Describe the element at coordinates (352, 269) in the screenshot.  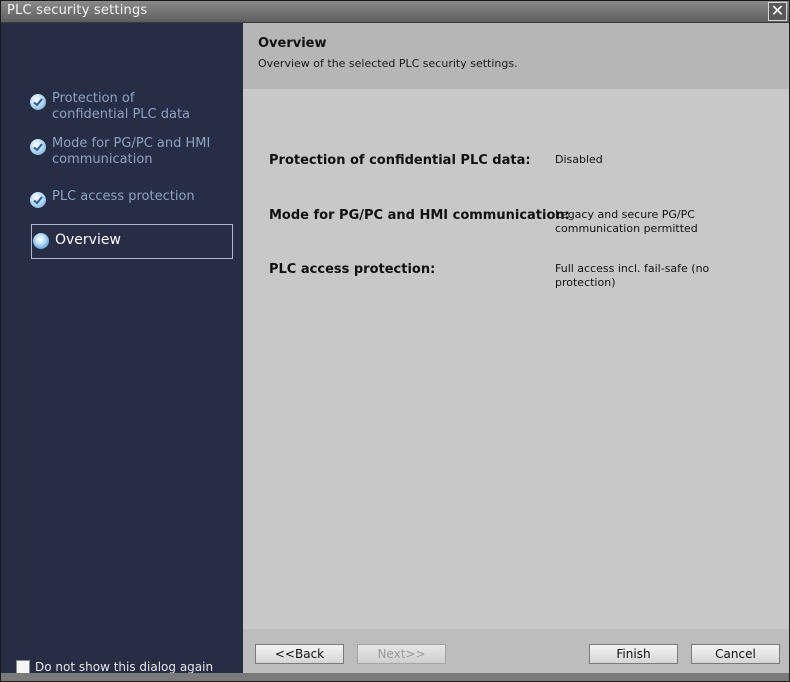
I see `summary-key: PLC access protection:` at that location.